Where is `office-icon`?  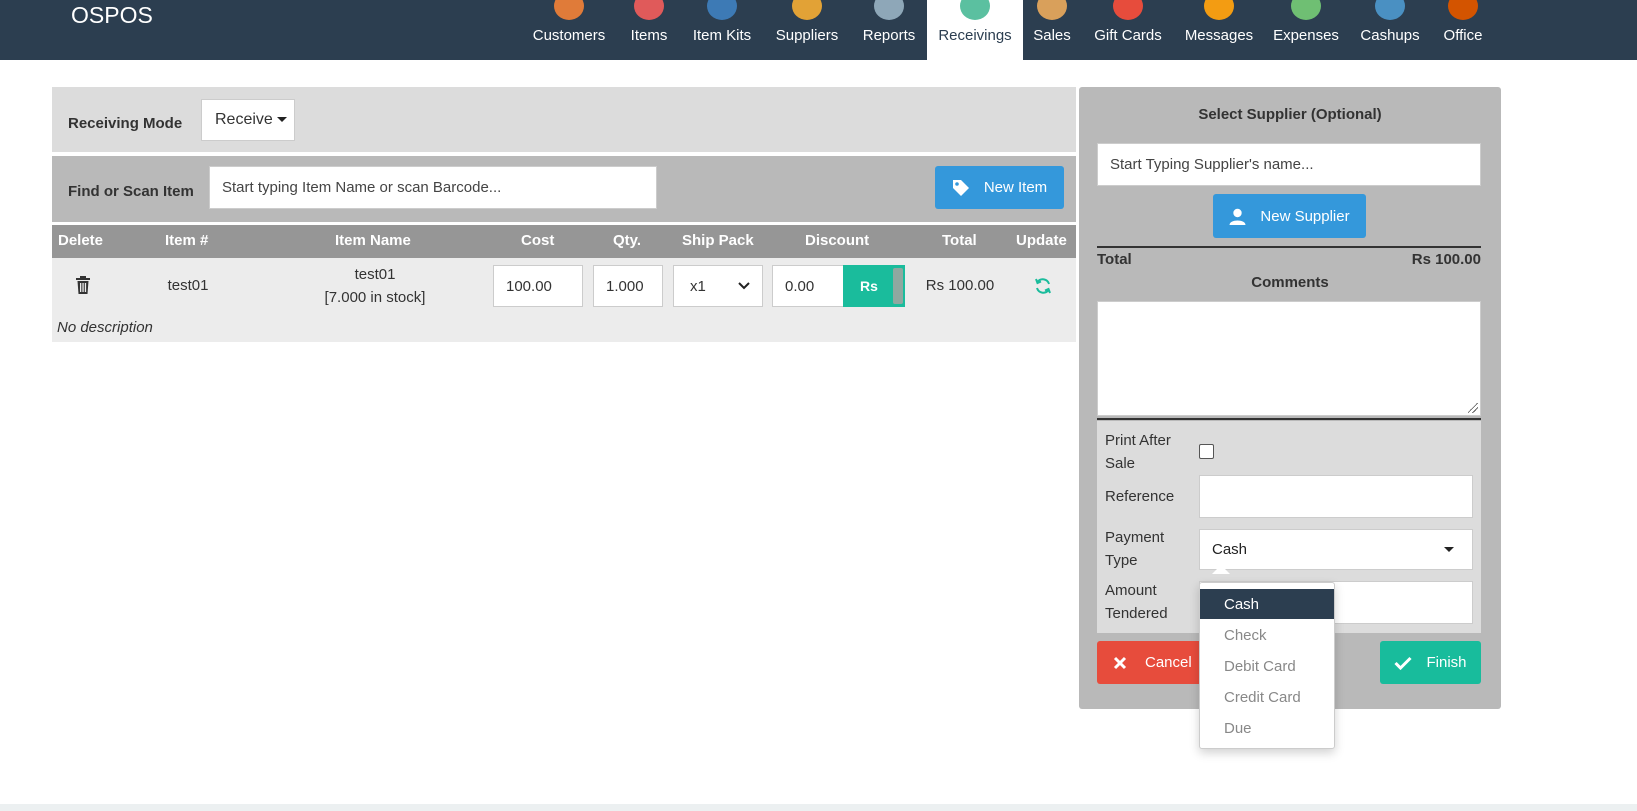 office-icon is located at coordinates (1463, 10).